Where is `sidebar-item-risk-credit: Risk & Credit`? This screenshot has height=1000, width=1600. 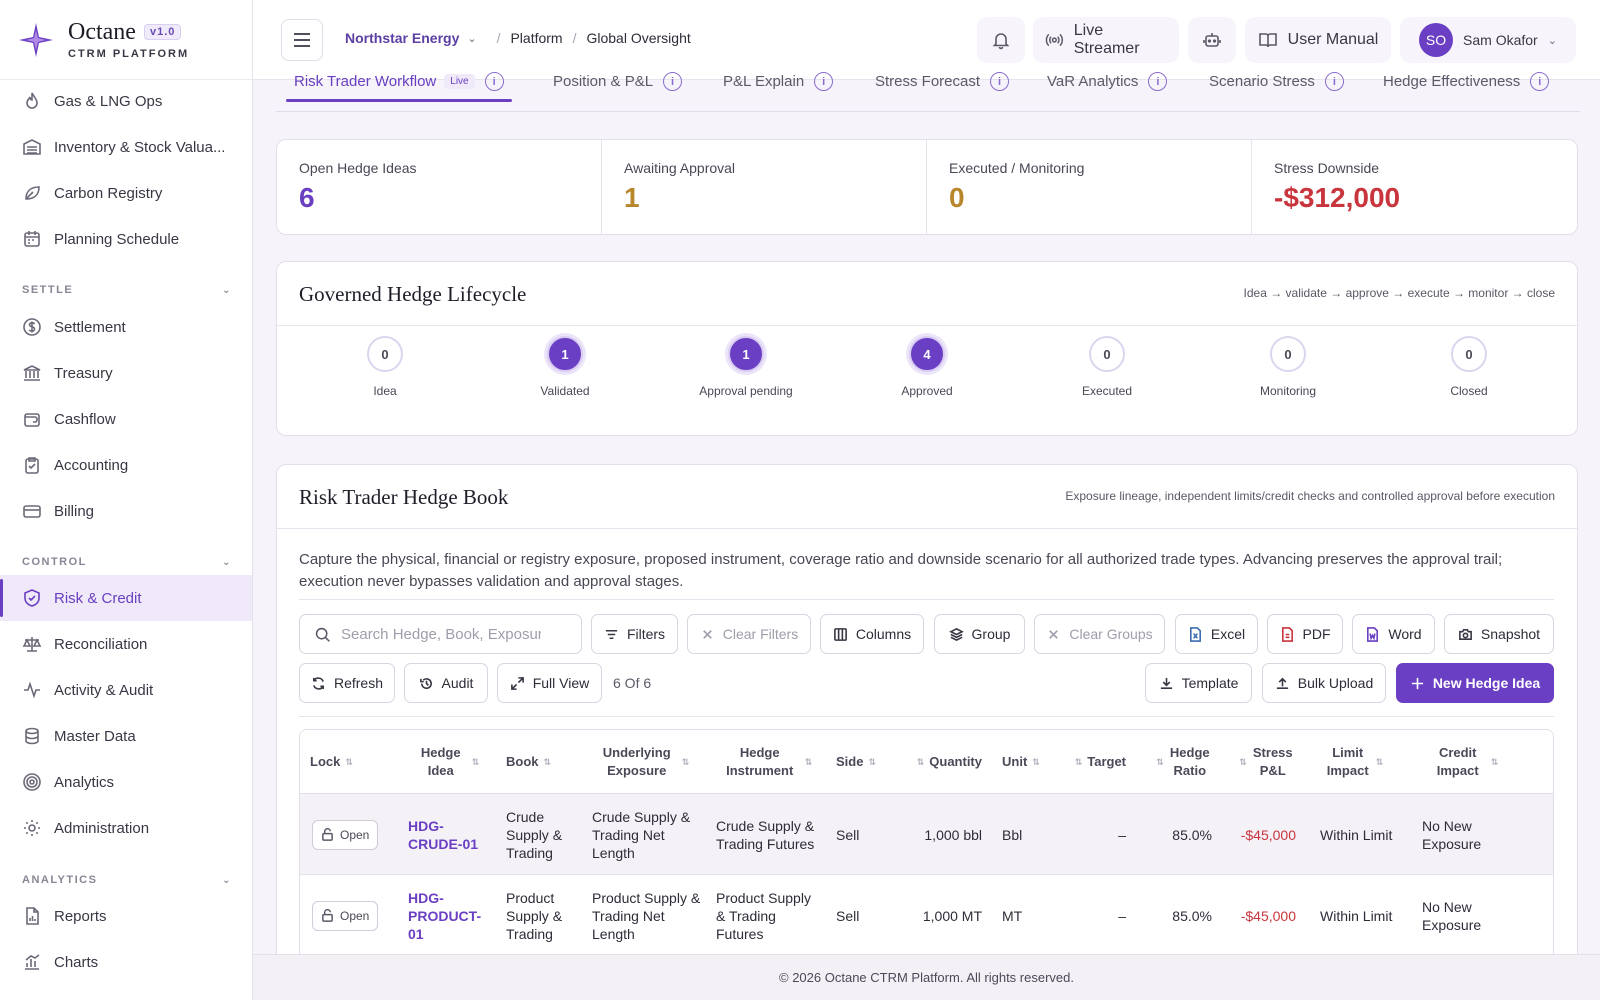 sidebar-item-risk-credit: Risk & Credit is located at coordinates (126, 598).